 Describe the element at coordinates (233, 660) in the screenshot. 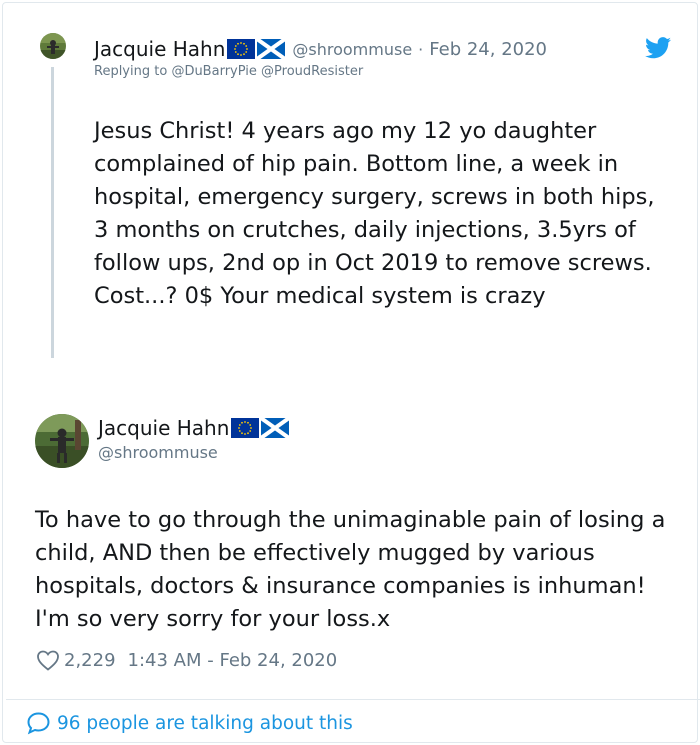

I see `tweet-timestamp: 1:43 AM - Feb 24, 2020` at that location.